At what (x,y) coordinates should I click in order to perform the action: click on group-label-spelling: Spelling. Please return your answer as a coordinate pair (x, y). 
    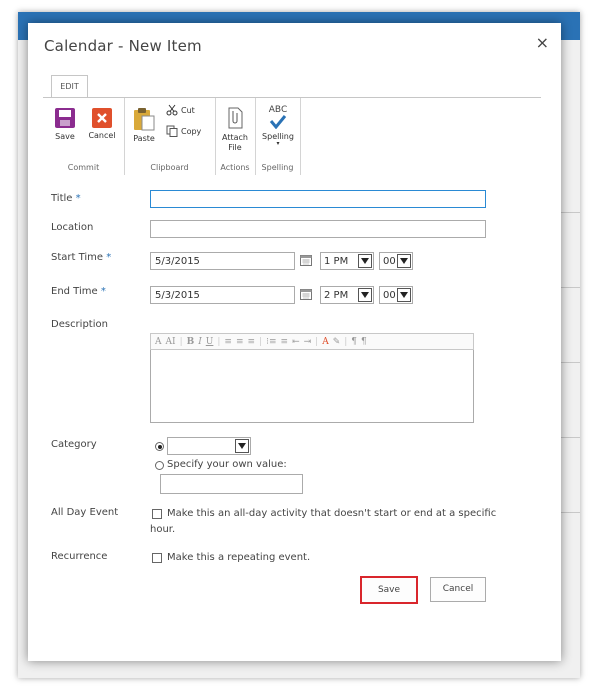
    Looking at the image, I should click on (277, 167).